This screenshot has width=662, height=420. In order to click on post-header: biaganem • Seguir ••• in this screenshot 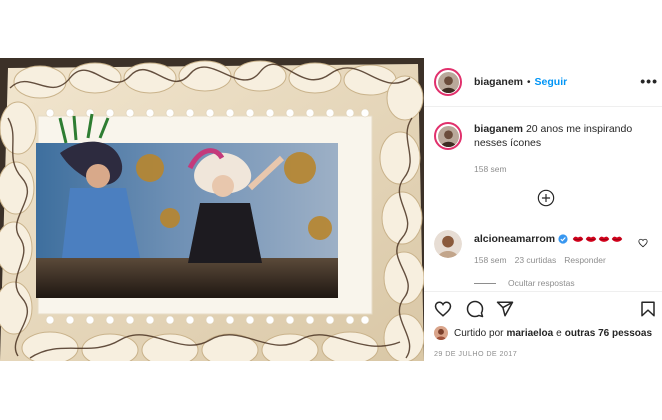, I will do `click(548, 82)`.